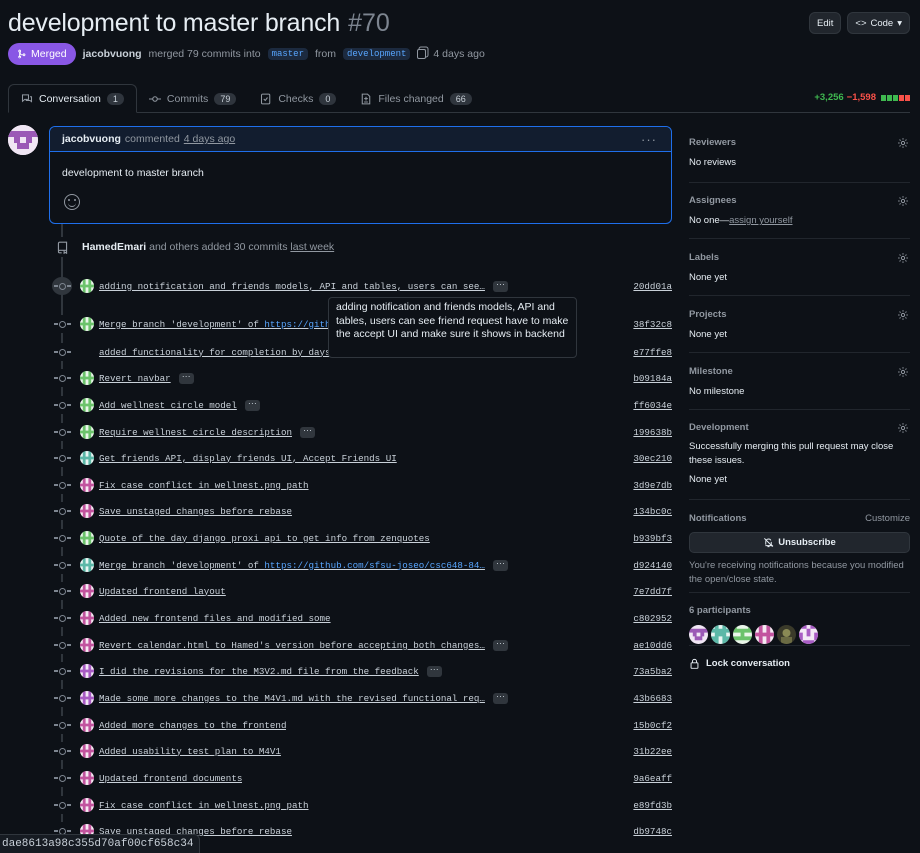  Describe the element at coordinates (195, 511) in the screenshot. I see `commit-message-link: Save unstaged changes before rebase` at that location.